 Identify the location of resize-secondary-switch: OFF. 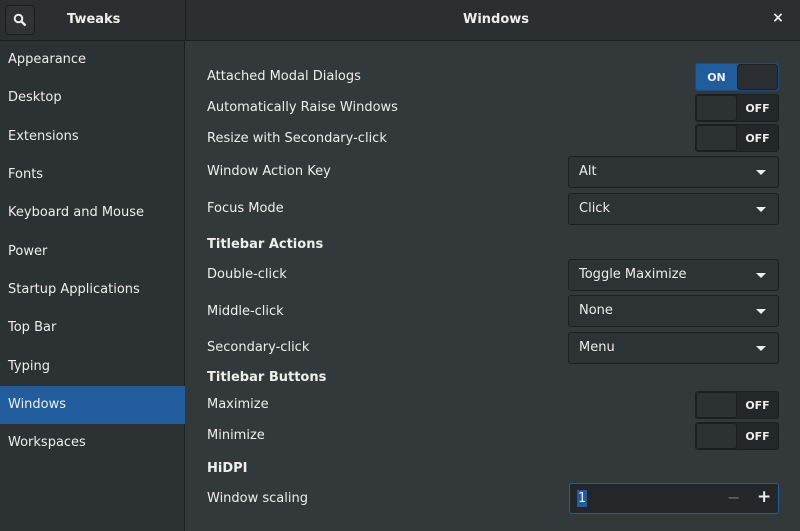
(737, 138).